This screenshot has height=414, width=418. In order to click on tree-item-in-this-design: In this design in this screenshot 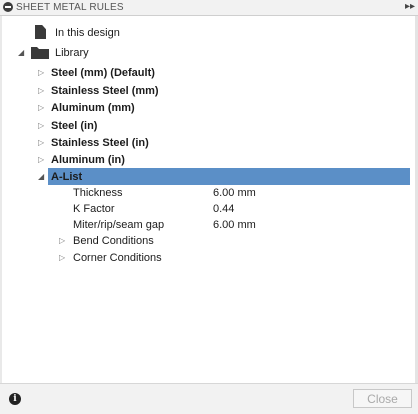, I will do `click(87, 33)`.